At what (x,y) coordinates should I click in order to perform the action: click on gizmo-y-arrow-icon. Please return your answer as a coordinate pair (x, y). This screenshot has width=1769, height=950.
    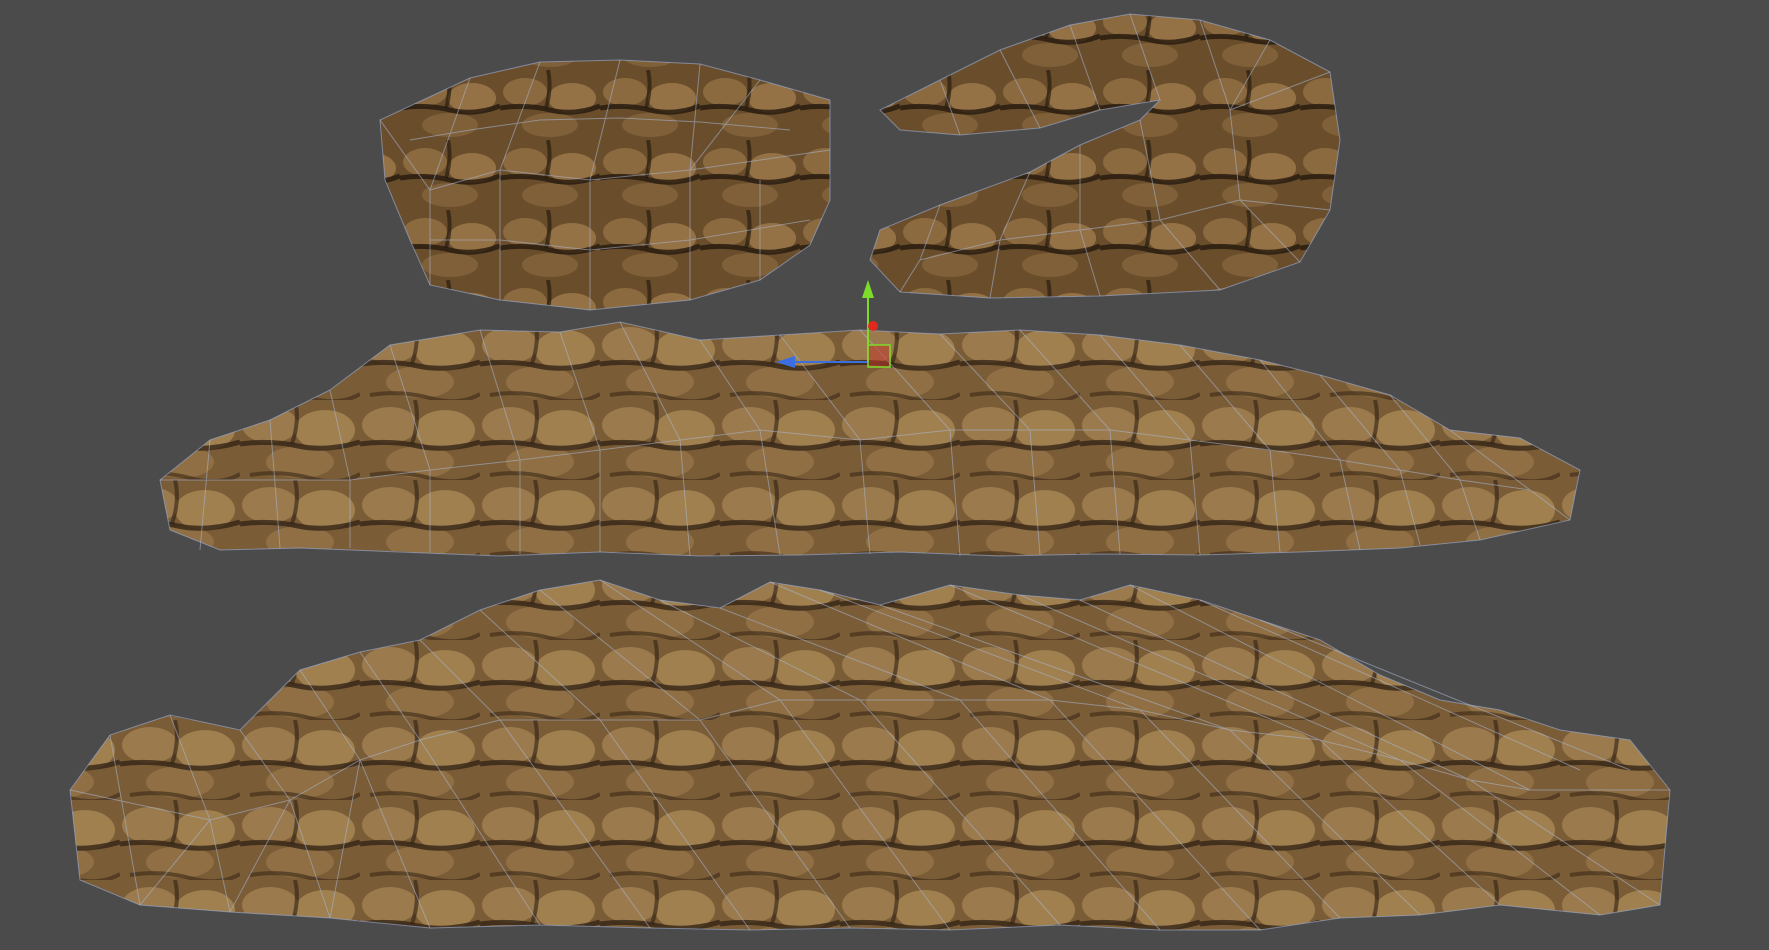
    Looking at the image, I should click on (868, 289).